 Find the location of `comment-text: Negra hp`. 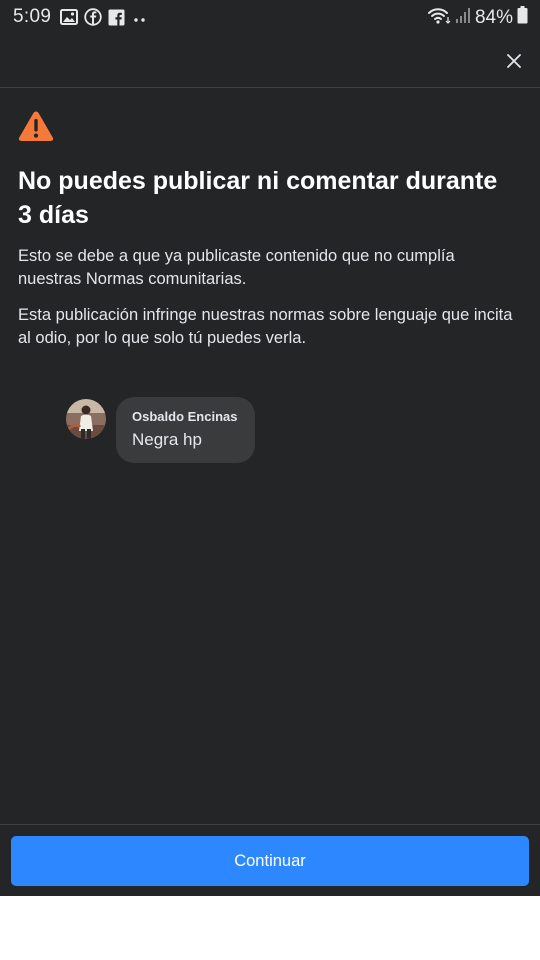

comment-text: Negra hp is located at coordinates (167, 439).